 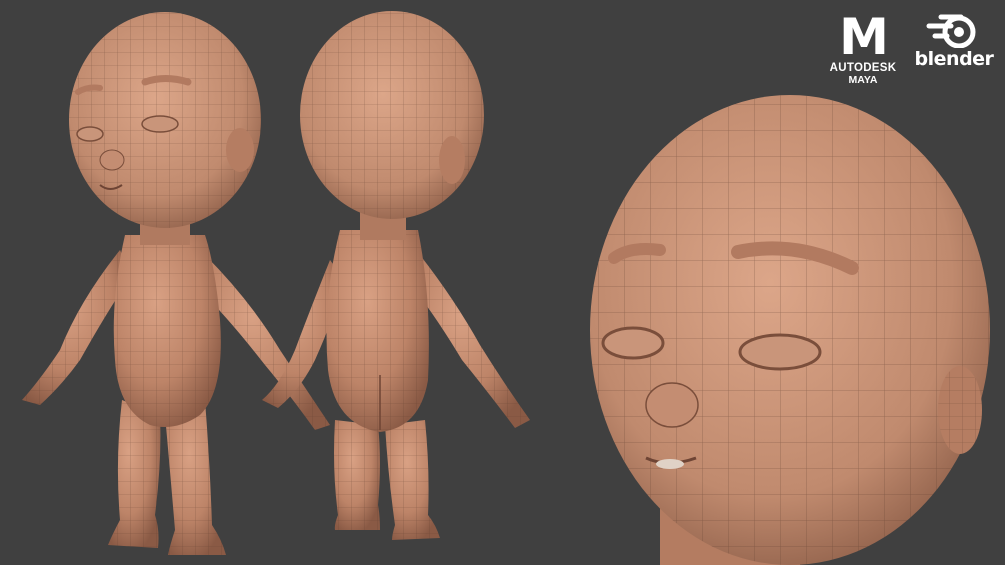 What do you see at coordinates (863, 68) in the screenshot?
I see `maya-line1: AUTODESK` at bounding box center [863, 68].